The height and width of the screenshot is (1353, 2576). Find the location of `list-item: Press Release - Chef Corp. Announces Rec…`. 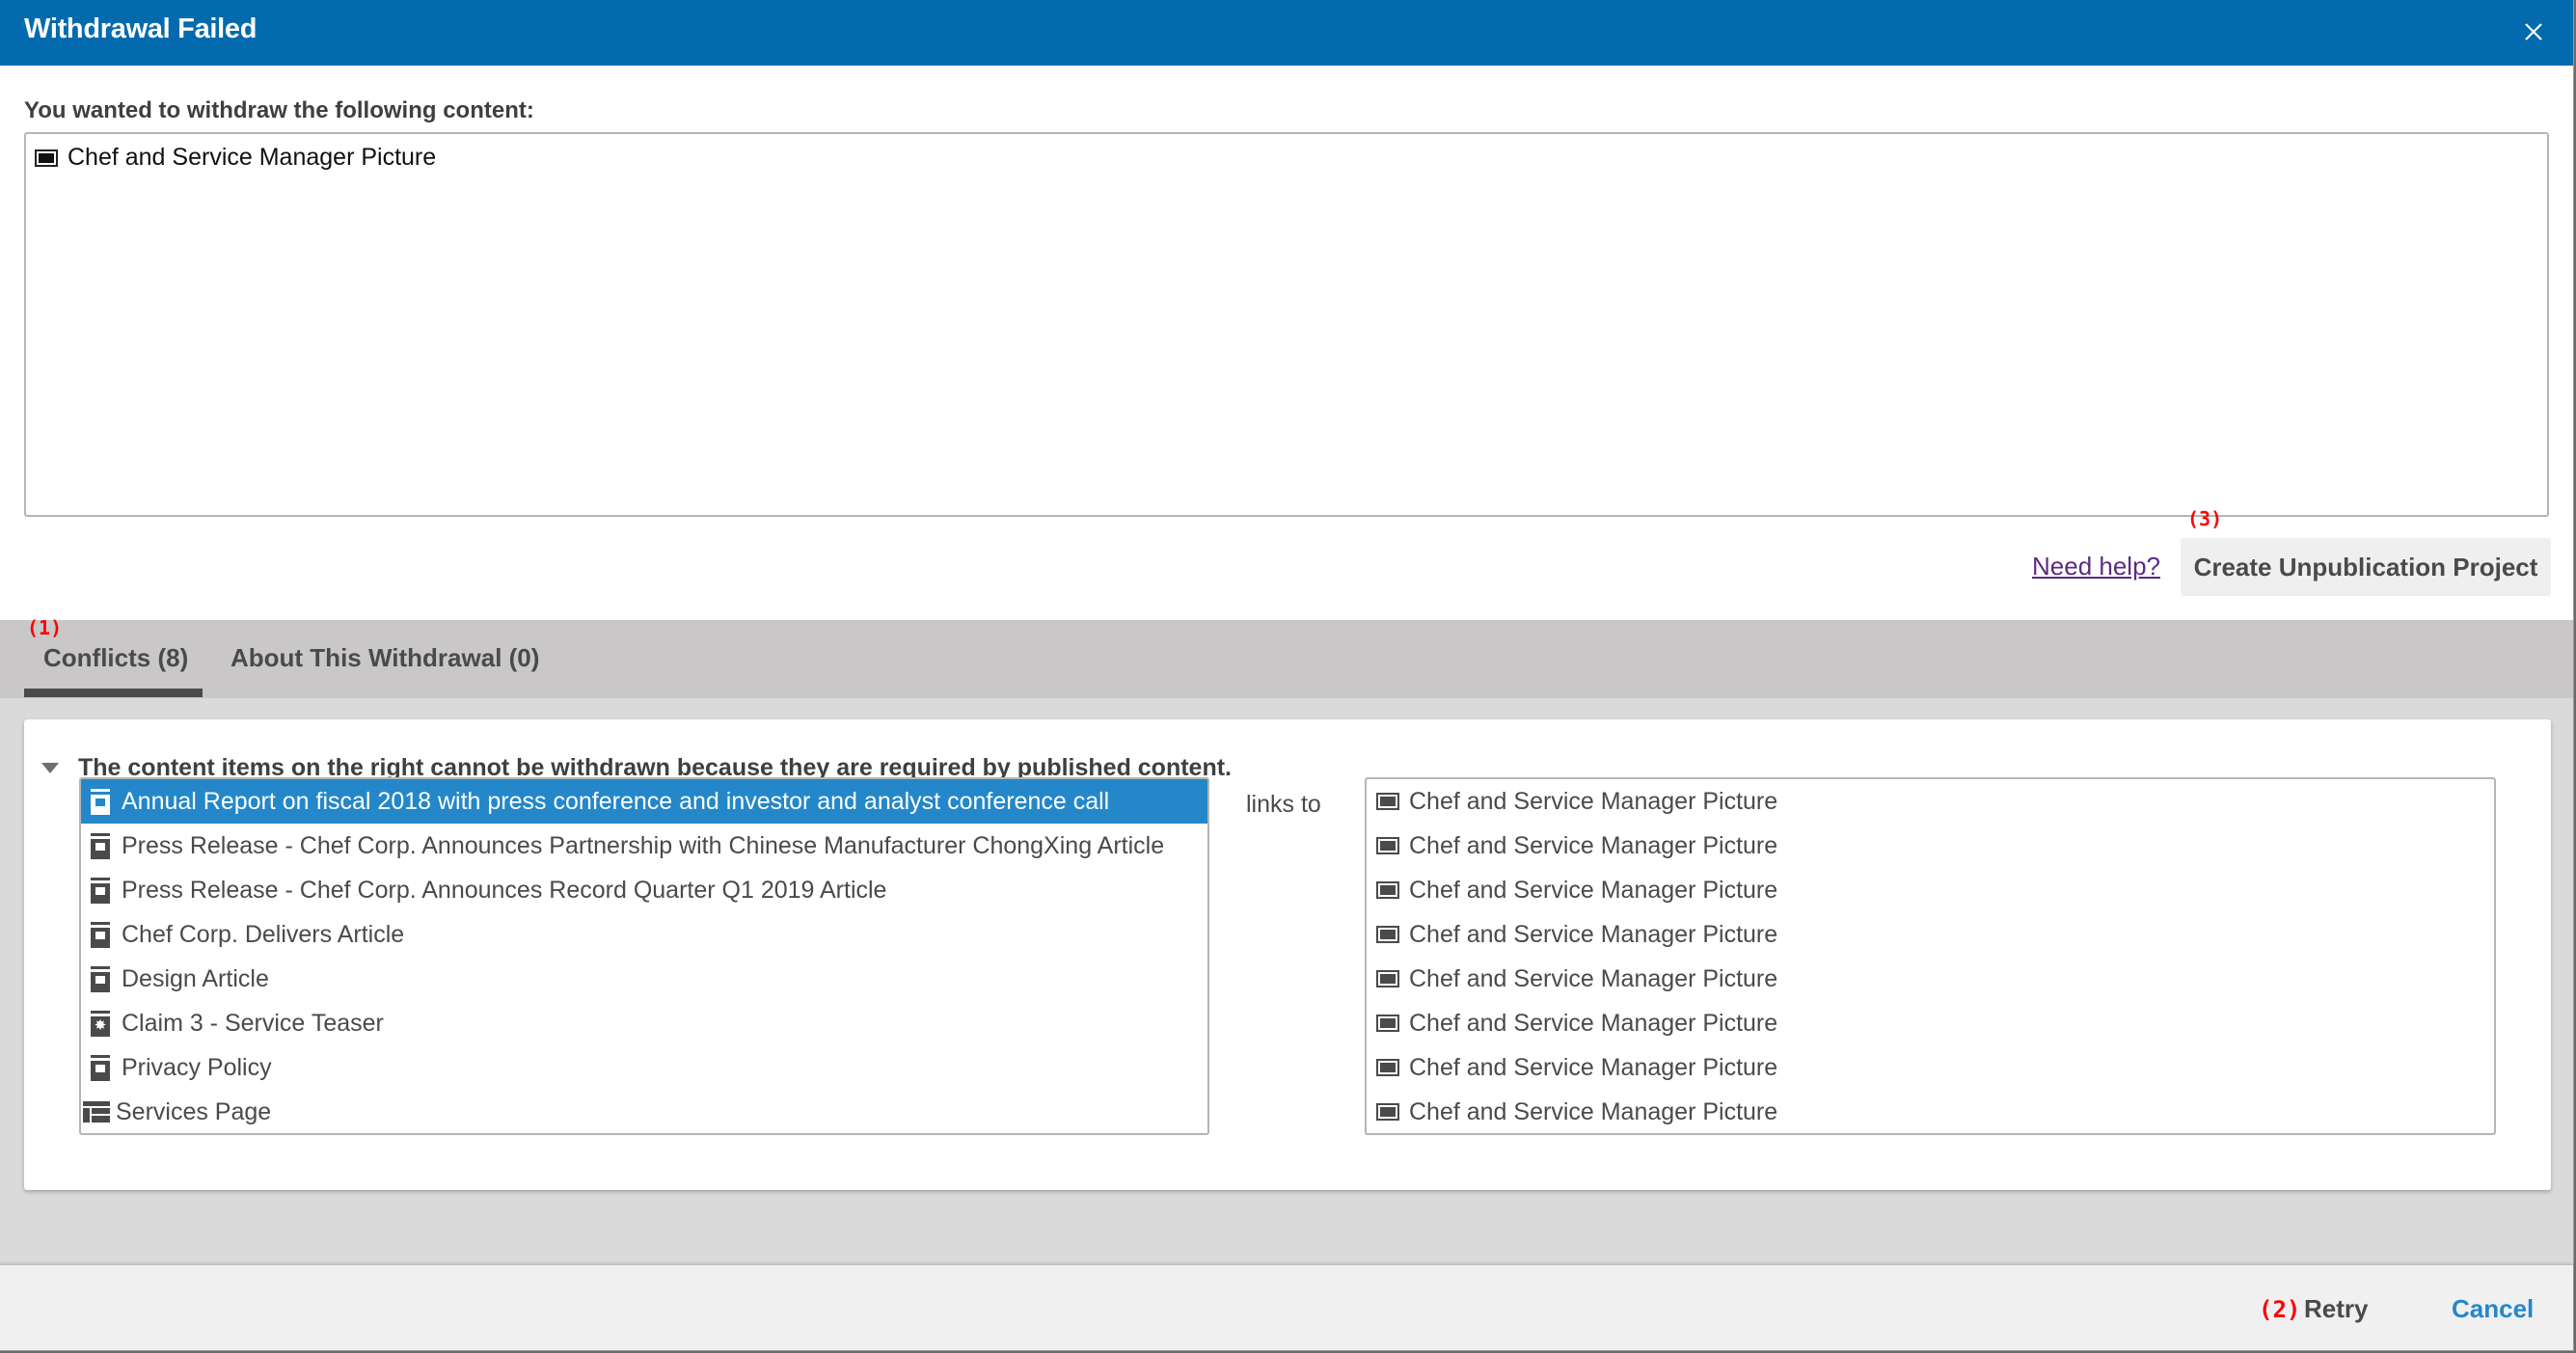

list-item: Press Release - Chef Corp. Announces Rec… is located at coordinates (644, 890).